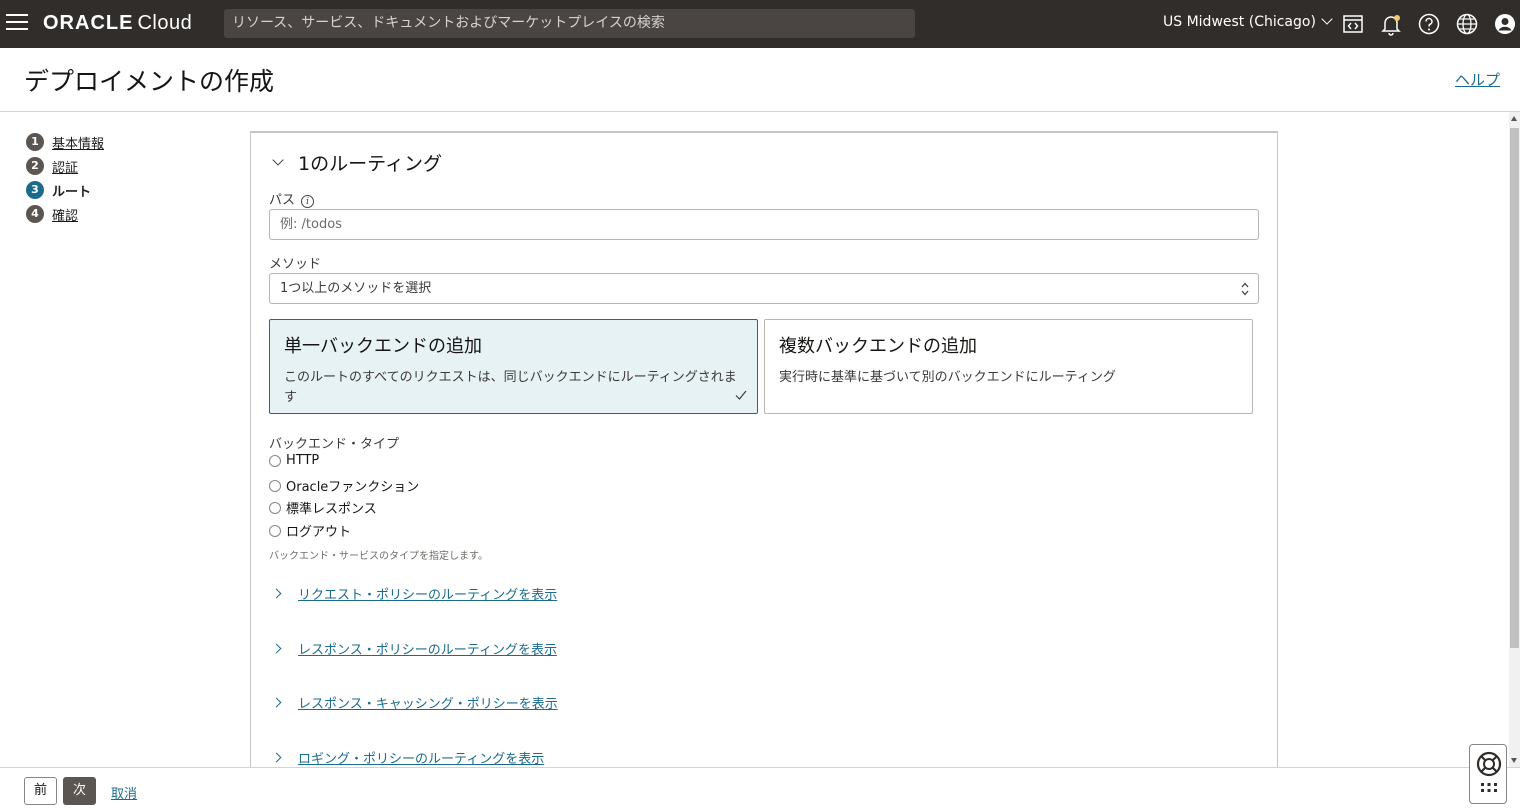 The height and width of the screenshot is (810, 1520). I want to click on profile-avatar-icon, so click(1505, 24).